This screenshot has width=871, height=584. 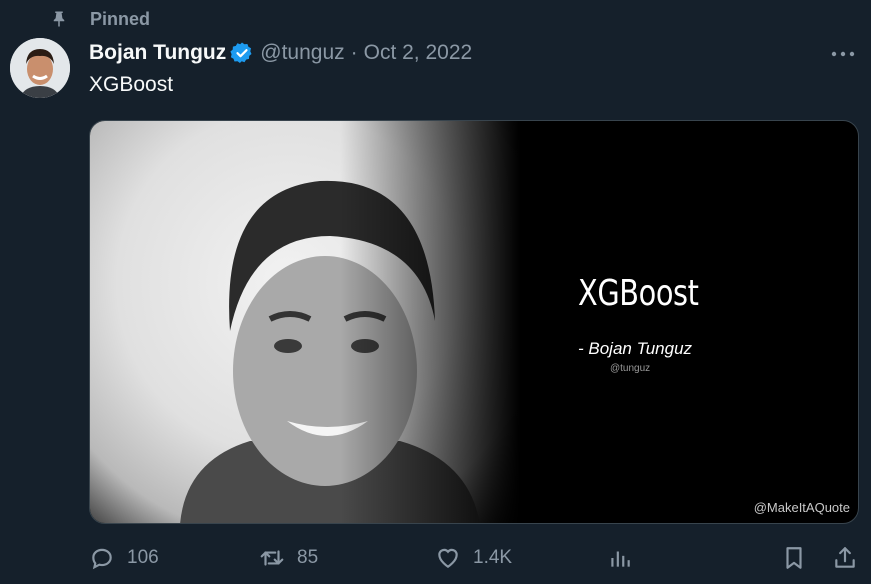 I want to click on more-options-button, so click(x=843, y=54).